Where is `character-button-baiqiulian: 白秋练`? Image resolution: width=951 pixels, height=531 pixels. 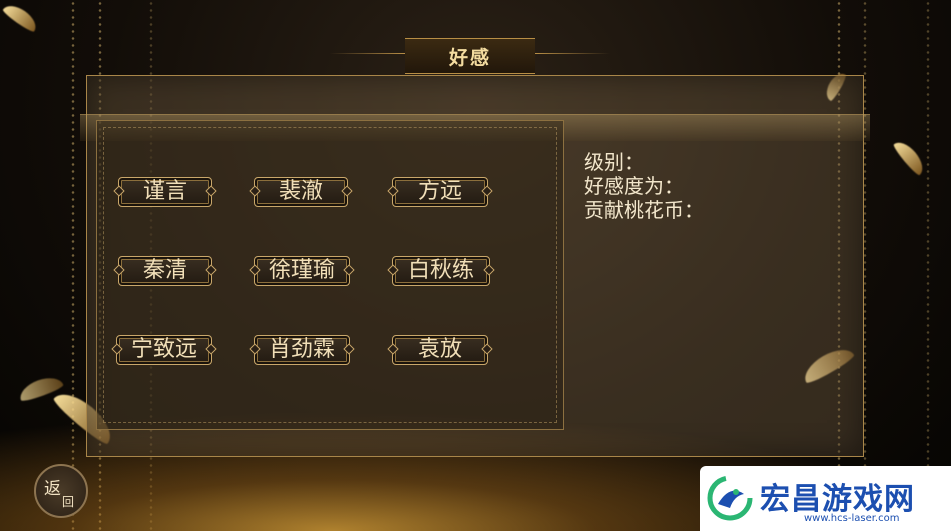
character-button-baiqiulian: 白秋练 is located at coordinates (441, 271).